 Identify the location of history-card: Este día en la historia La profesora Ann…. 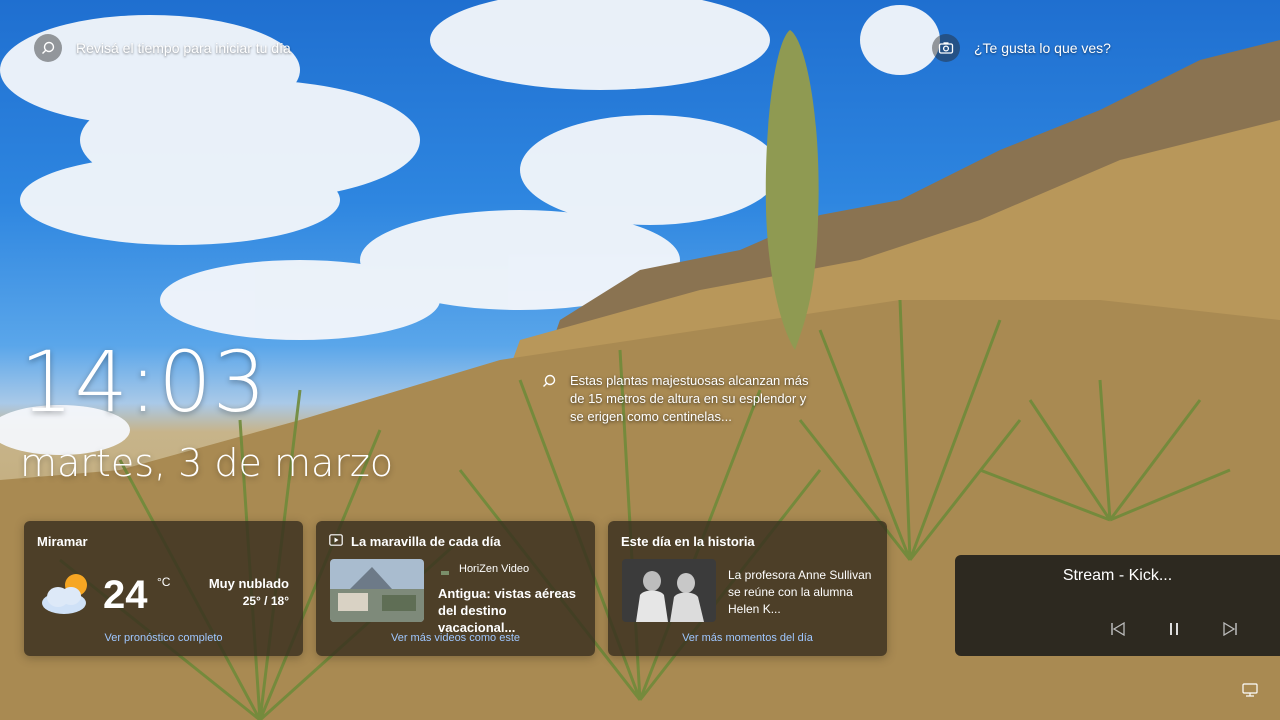
(747, 588).